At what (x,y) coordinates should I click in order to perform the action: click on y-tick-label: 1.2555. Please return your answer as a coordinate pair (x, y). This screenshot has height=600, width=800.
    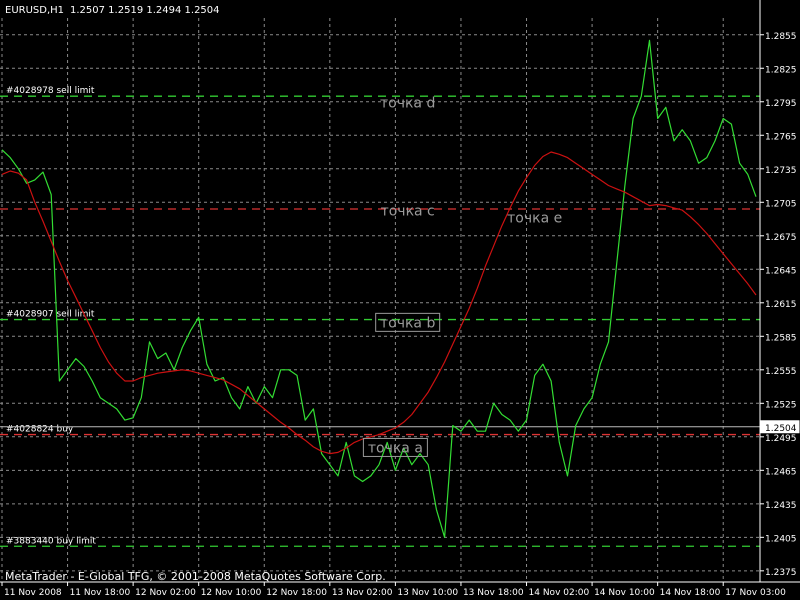
    Looking at the image, I should click on (781, 372).